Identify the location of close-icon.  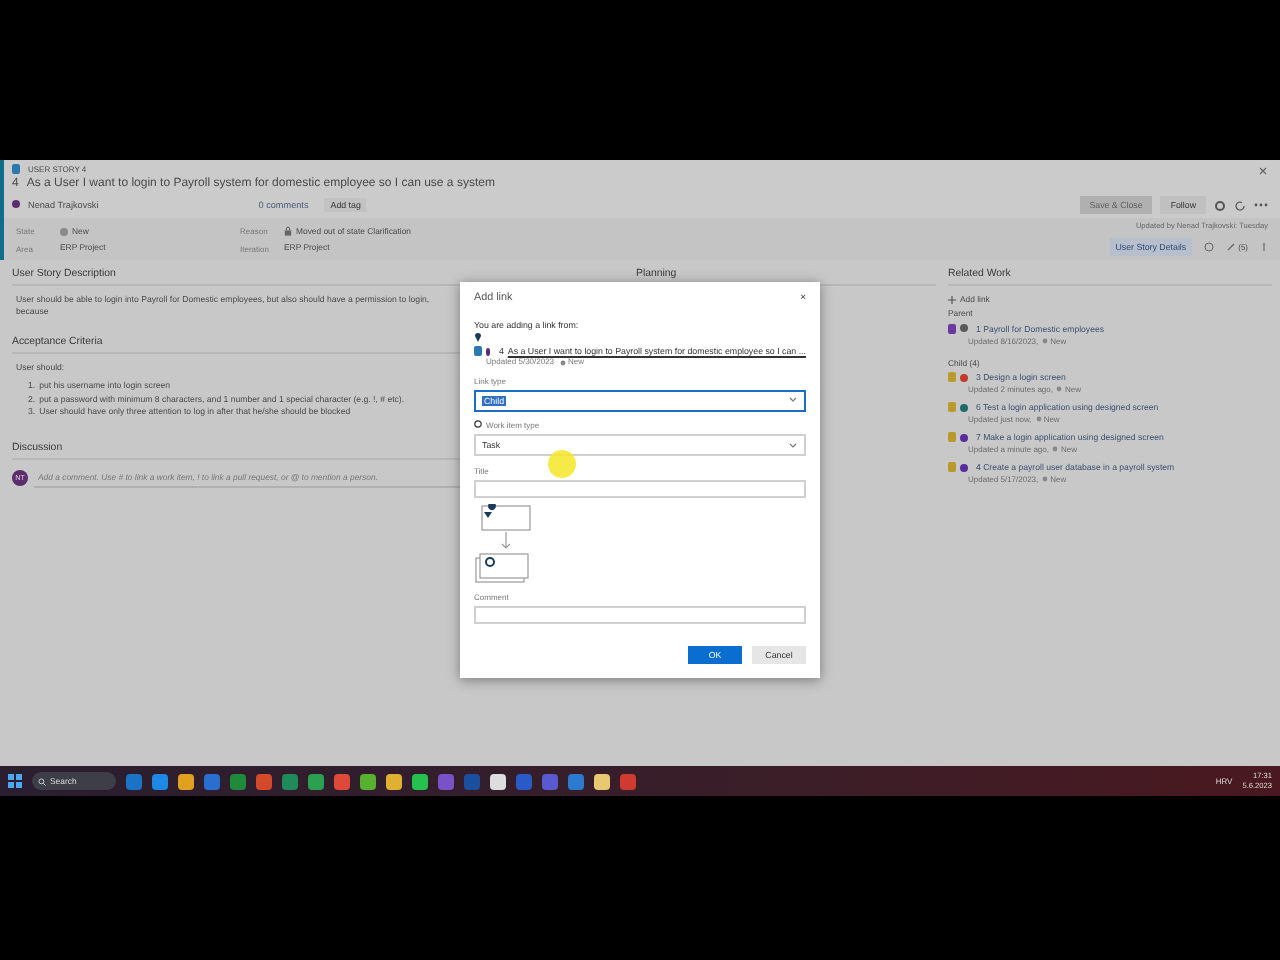
(1263, 171).